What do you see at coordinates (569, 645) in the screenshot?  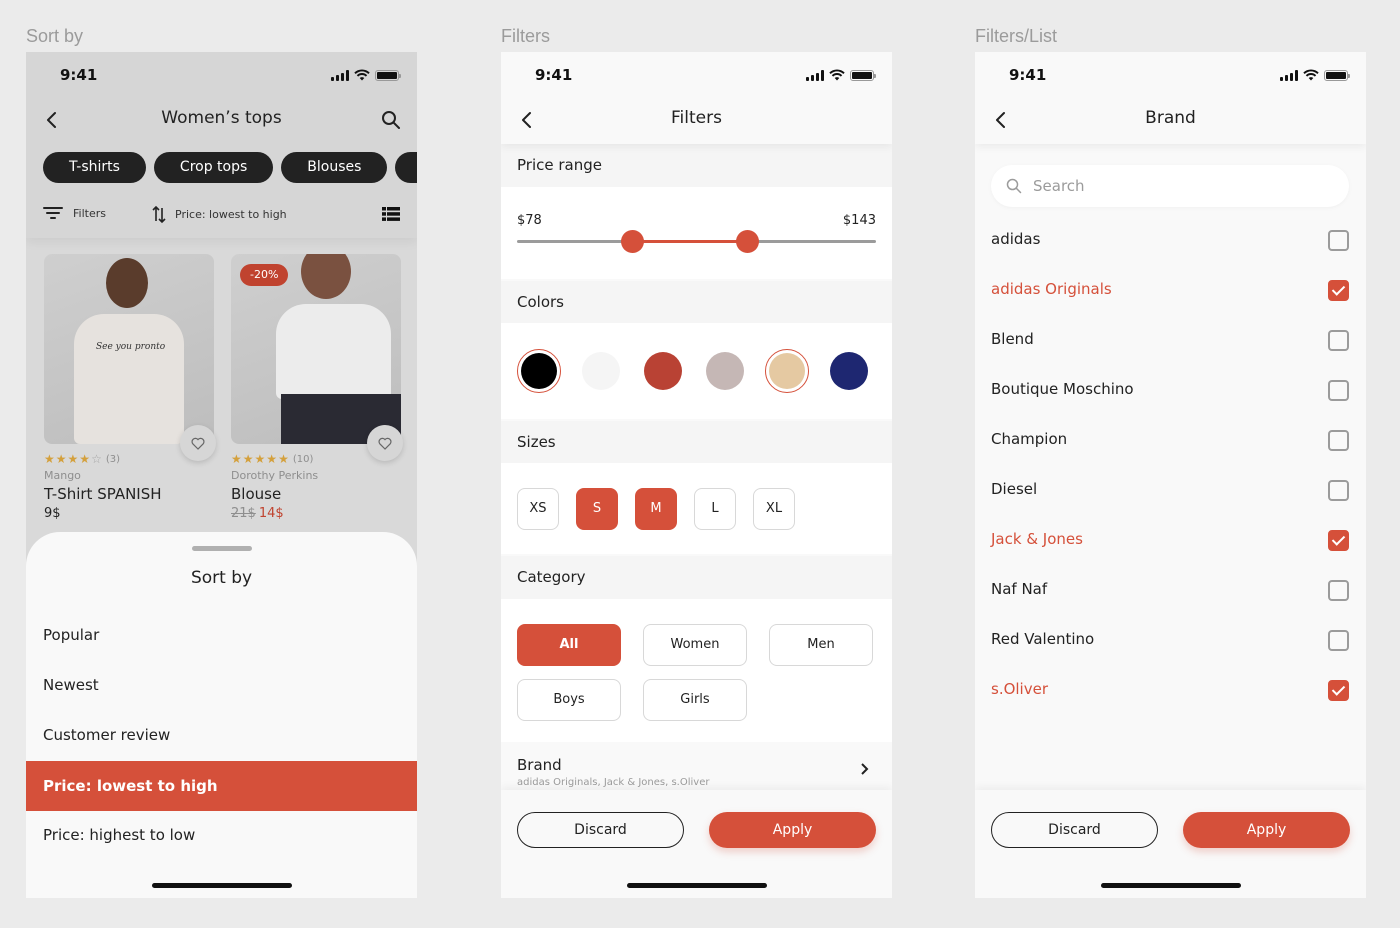 I see `category-option-all: All` at bounding box center [569, 645].